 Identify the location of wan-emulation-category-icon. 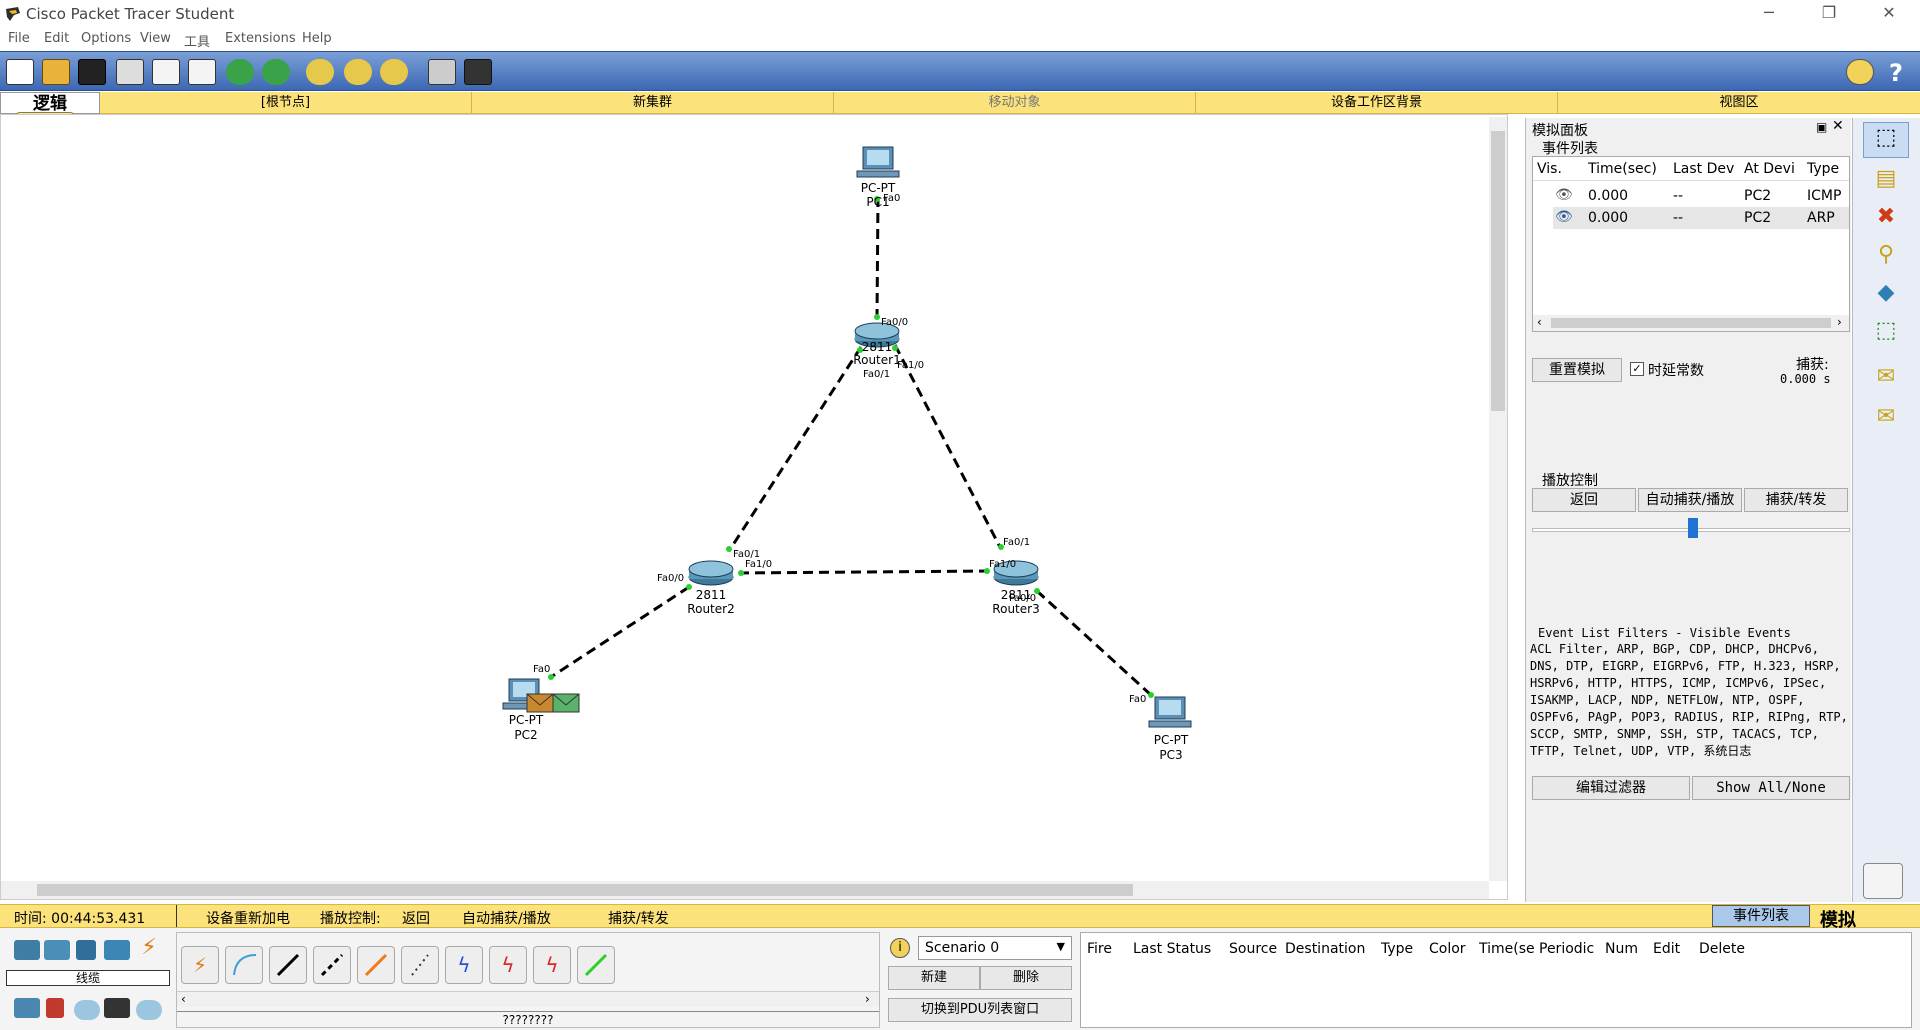
(87, 1010).